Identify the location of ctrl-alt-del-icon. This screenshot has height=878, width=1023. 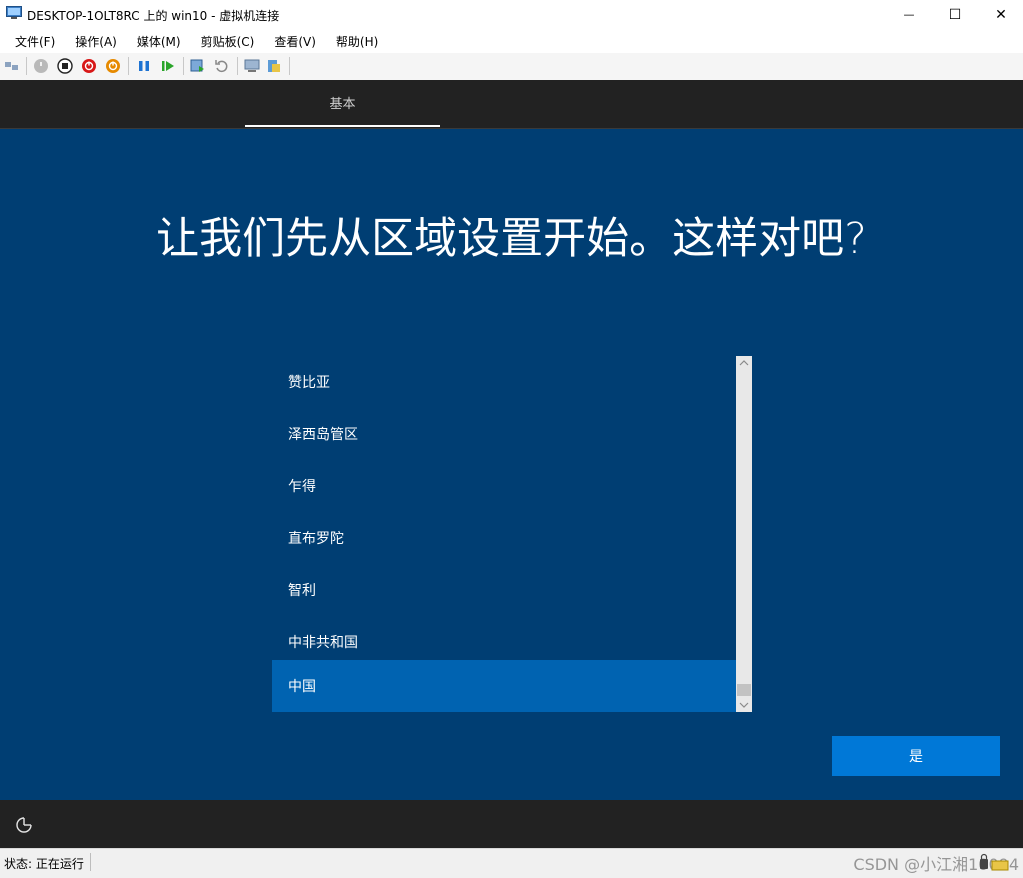
(12, 66).